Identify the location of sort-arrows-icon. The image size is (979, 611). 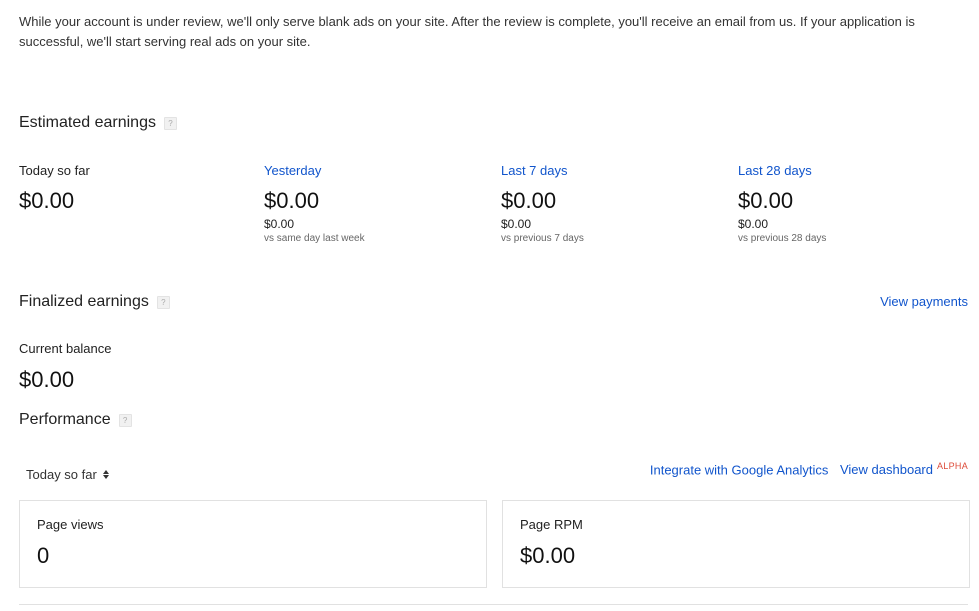
(105, 474).